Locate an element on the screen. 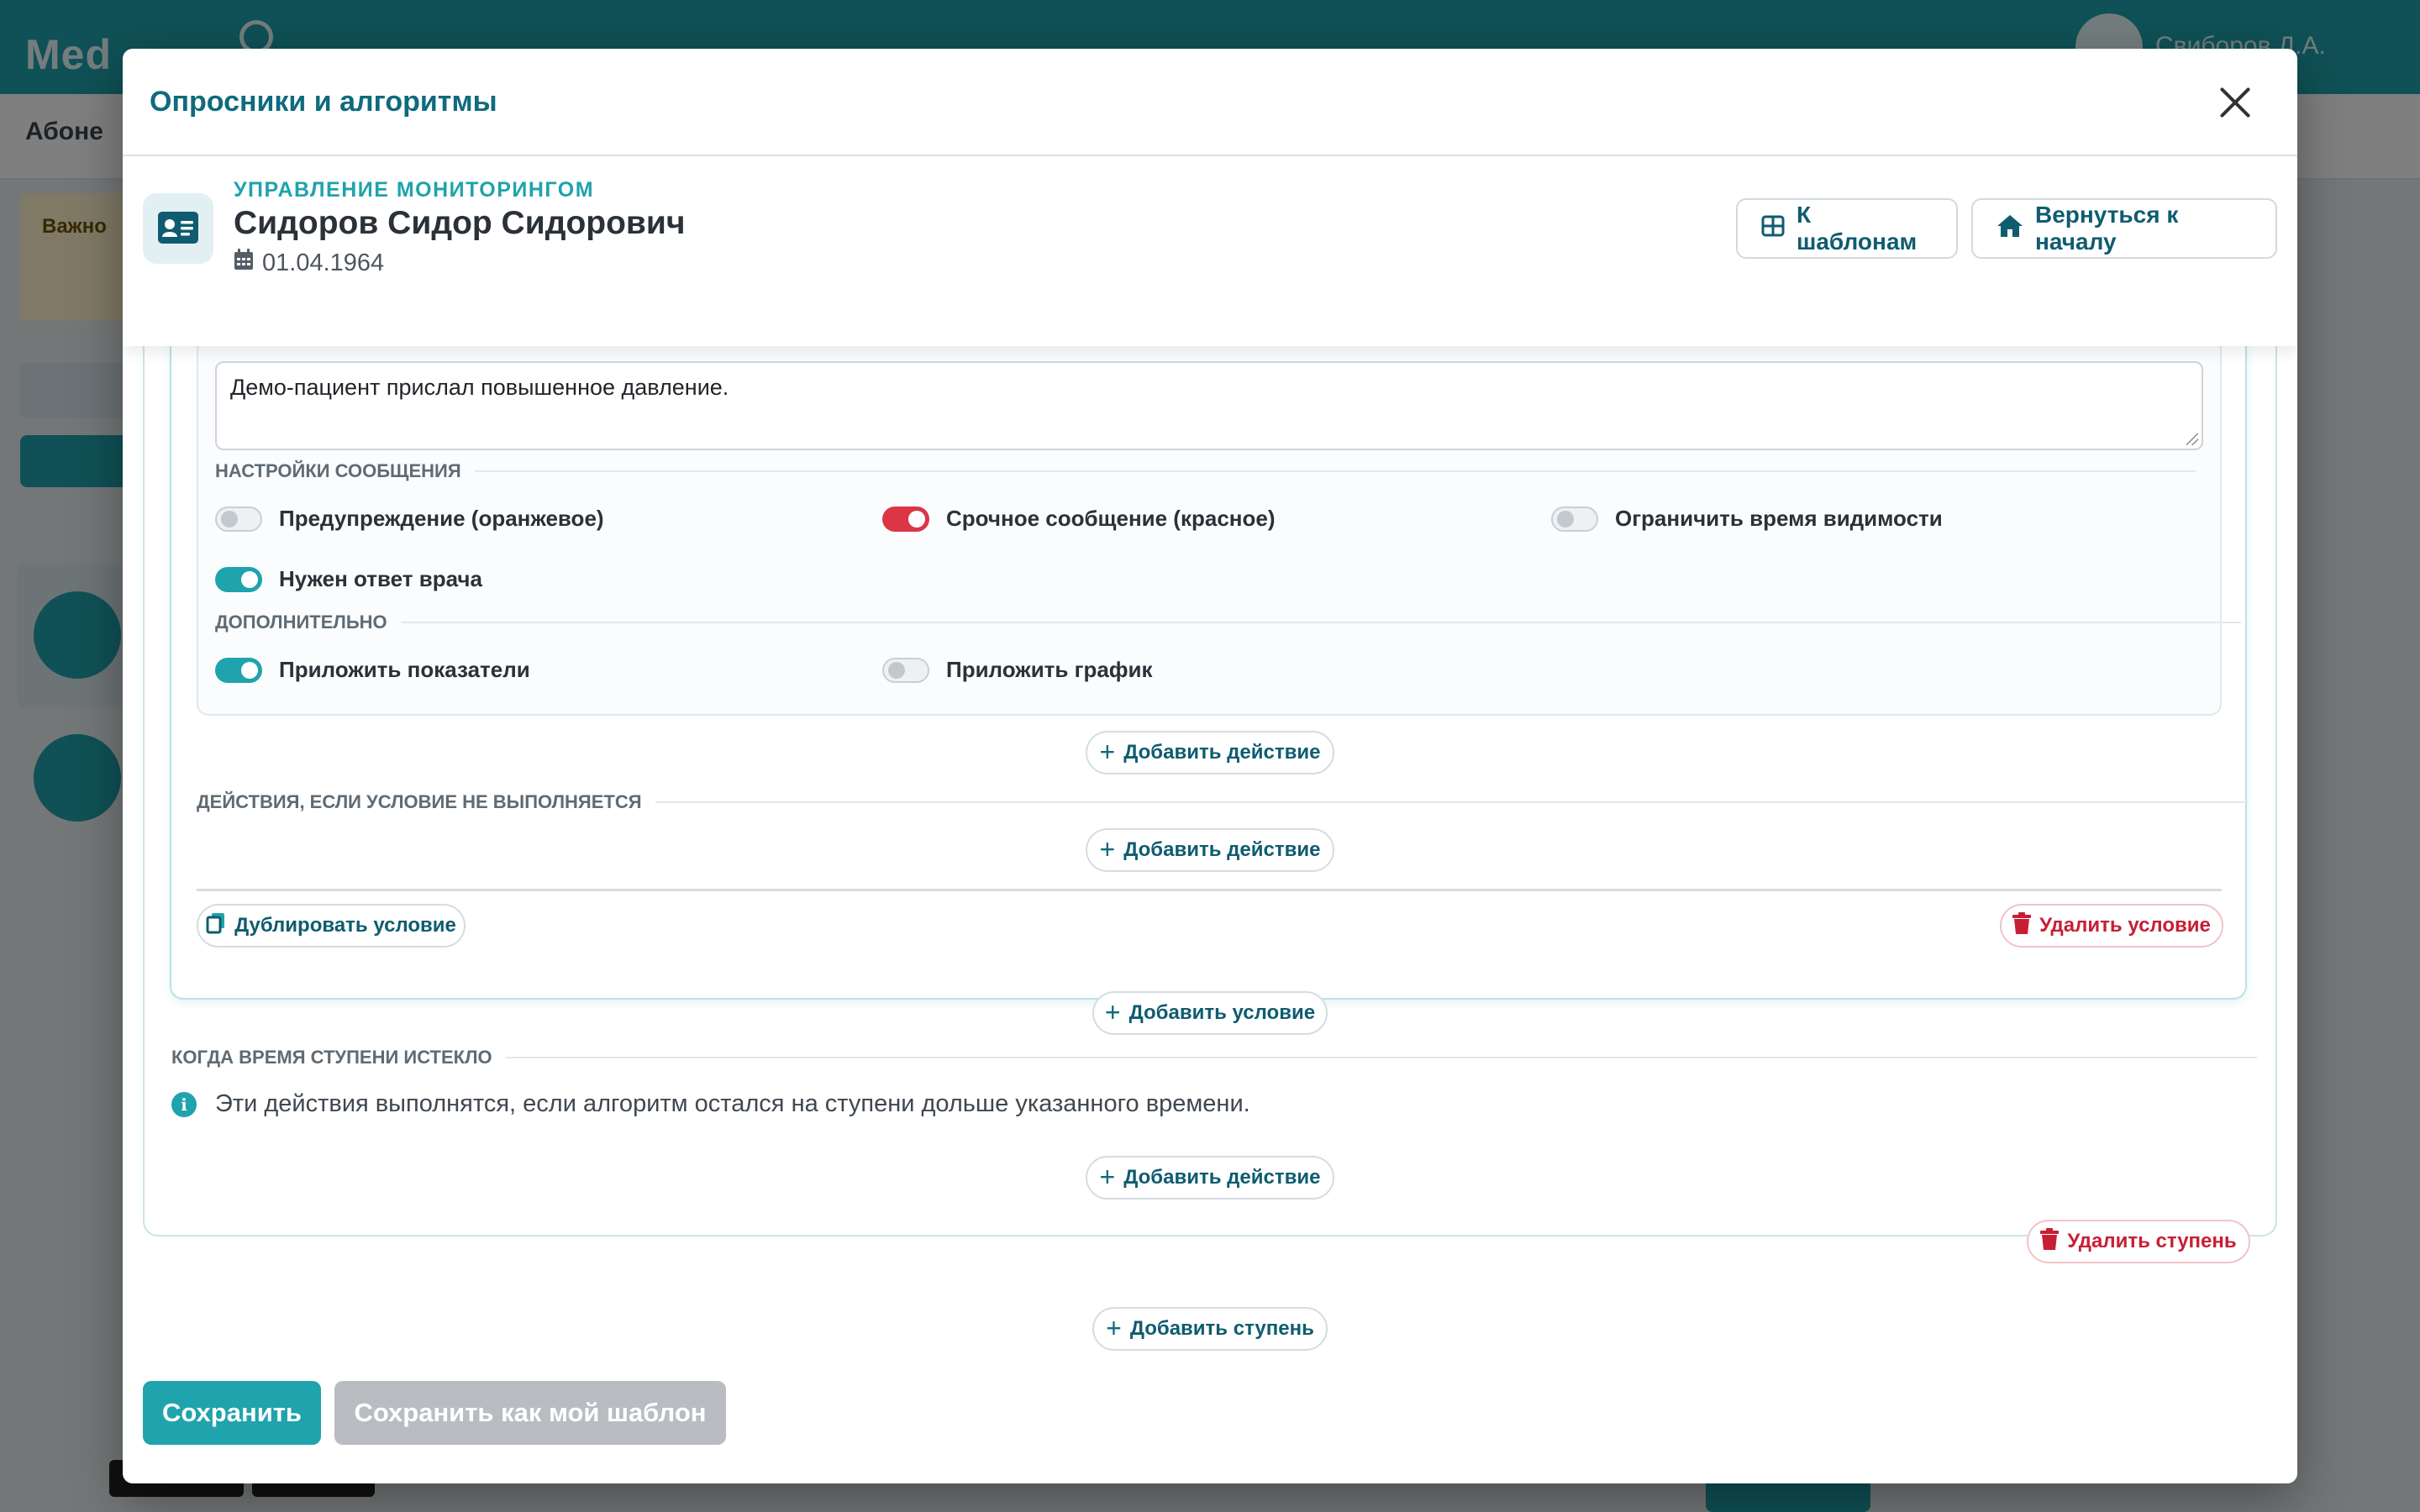  copy-icon is located at coordinates (216, 926).